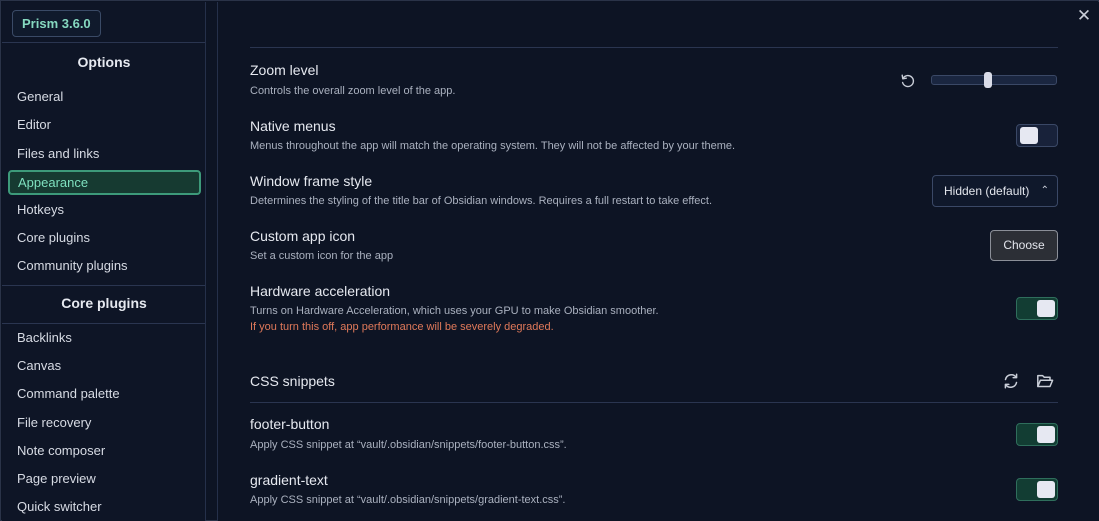 This screenshot has width=1099, height=521. Describe the element at coordinates (104, 303) in the screenshot. I see `core-plugins-header: Core plugins` at that location.